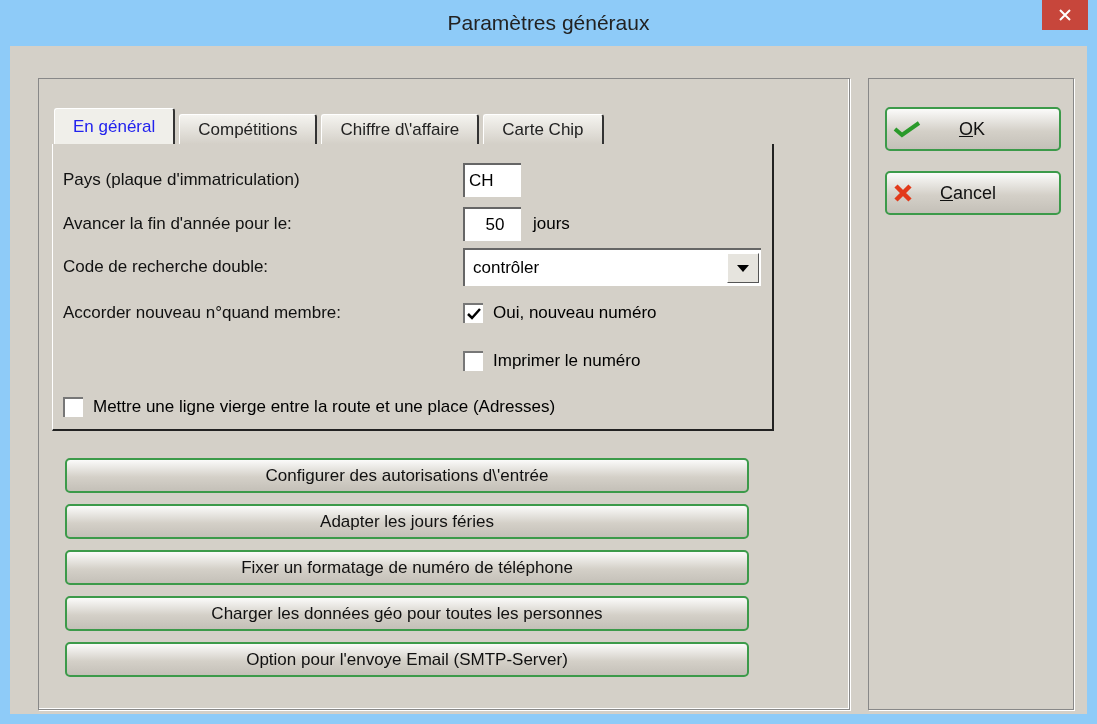  What do you see at coordinates (973, 129) in the screenshot?
I see `ok-button: OK` at bounding box center [973, 129].